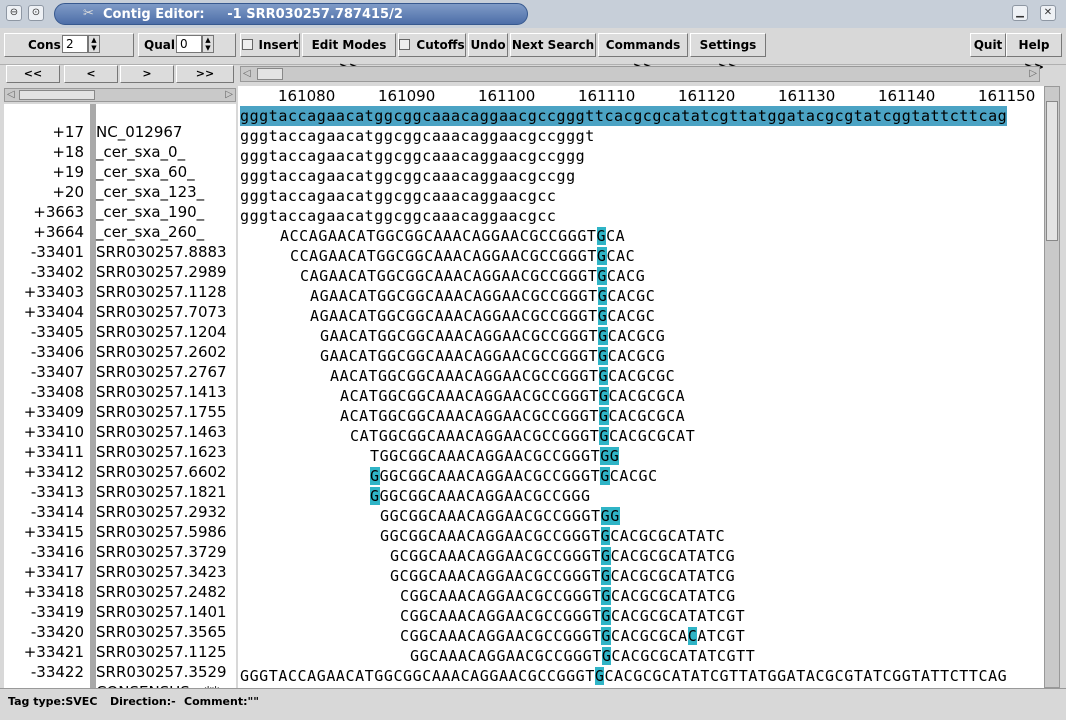  What do you see at coordinates (145, 172) in the screenshot?
I see `read-name: _cer_sxa_60_` at bounding box center [145, 172].